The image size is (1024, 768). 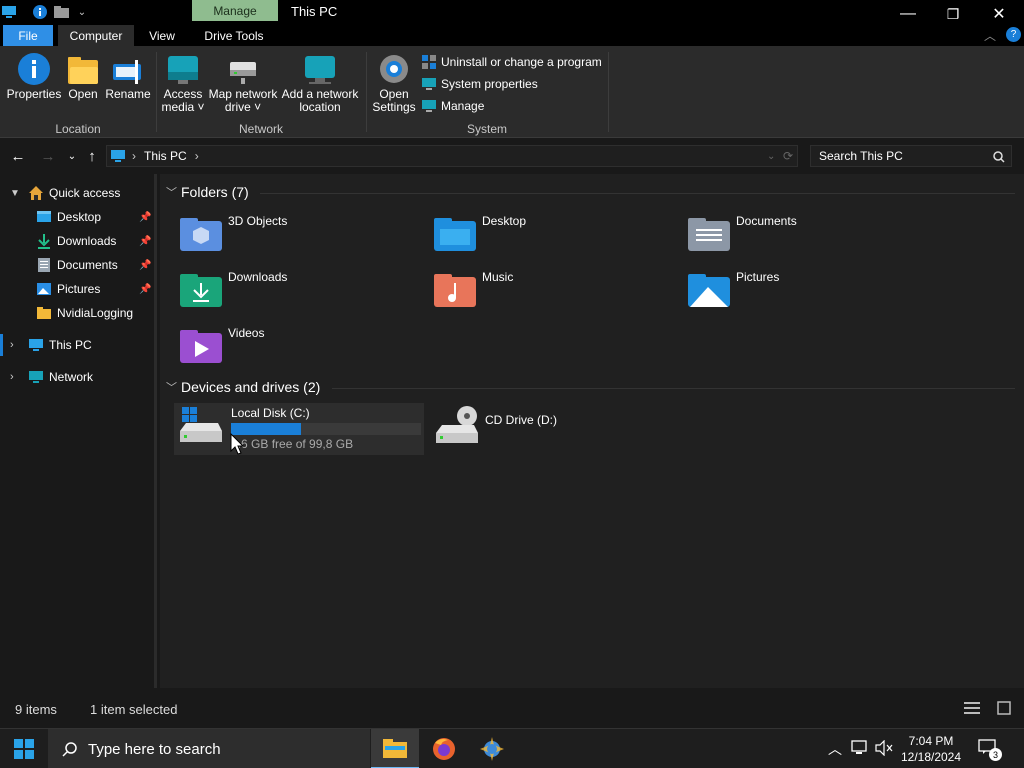 I want to click on tab-view: View, so click(x=162, y=35).